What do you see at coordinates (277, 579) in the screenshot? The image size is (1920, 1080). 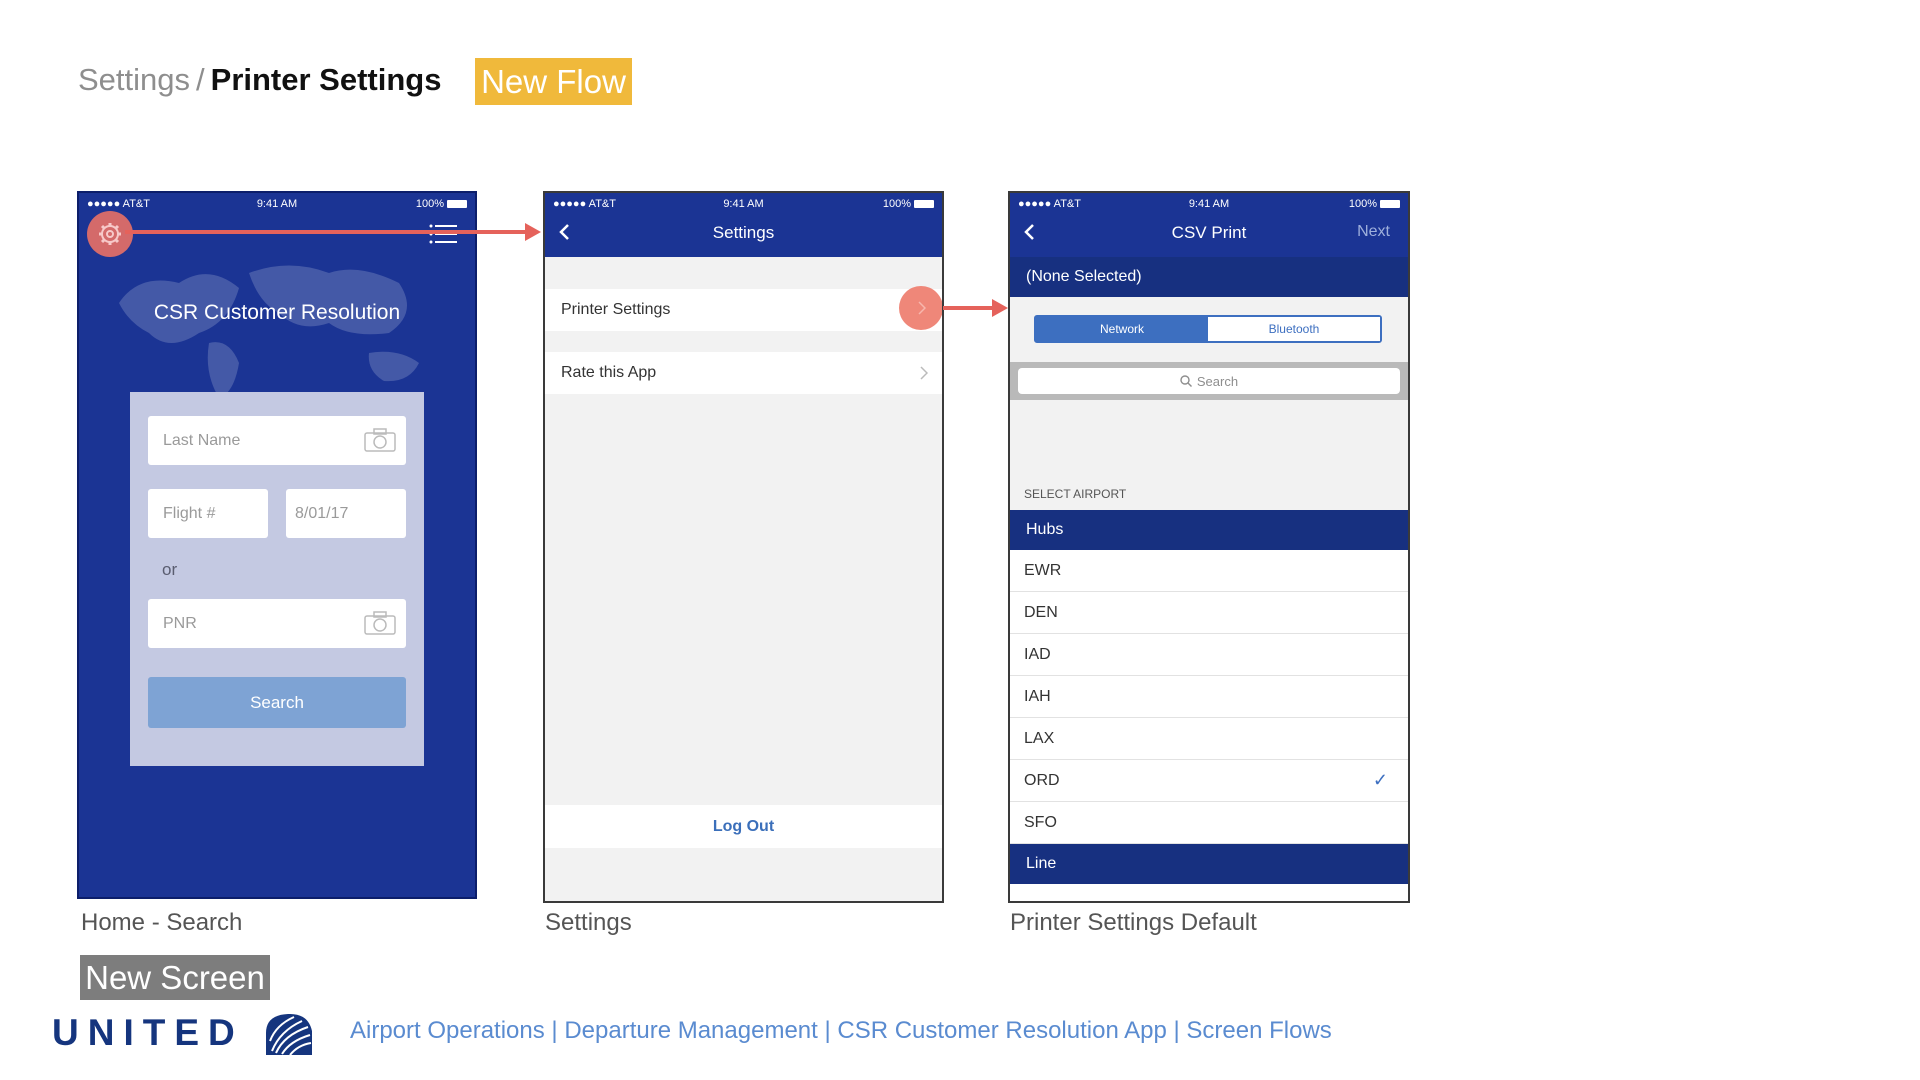 I see `search-form-card: Last Name Flight # 8/01/17 or PNR Search` at bounding box center [277, 579].